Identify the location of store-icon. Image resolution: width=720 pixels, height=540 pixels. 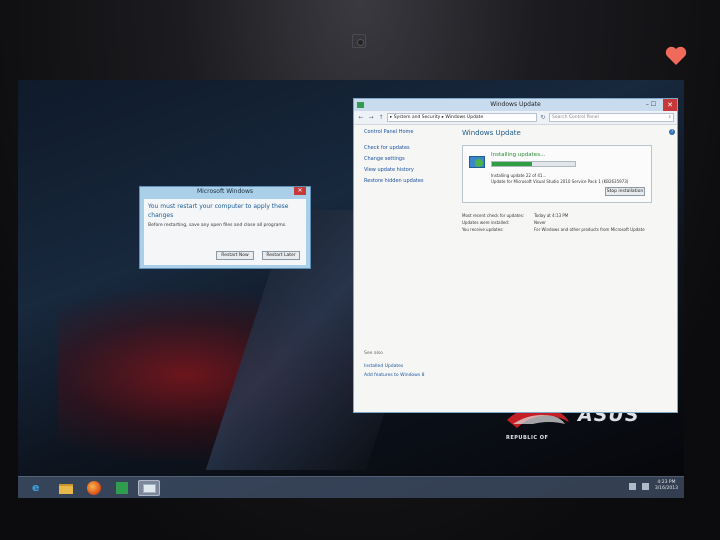
(122, 488).